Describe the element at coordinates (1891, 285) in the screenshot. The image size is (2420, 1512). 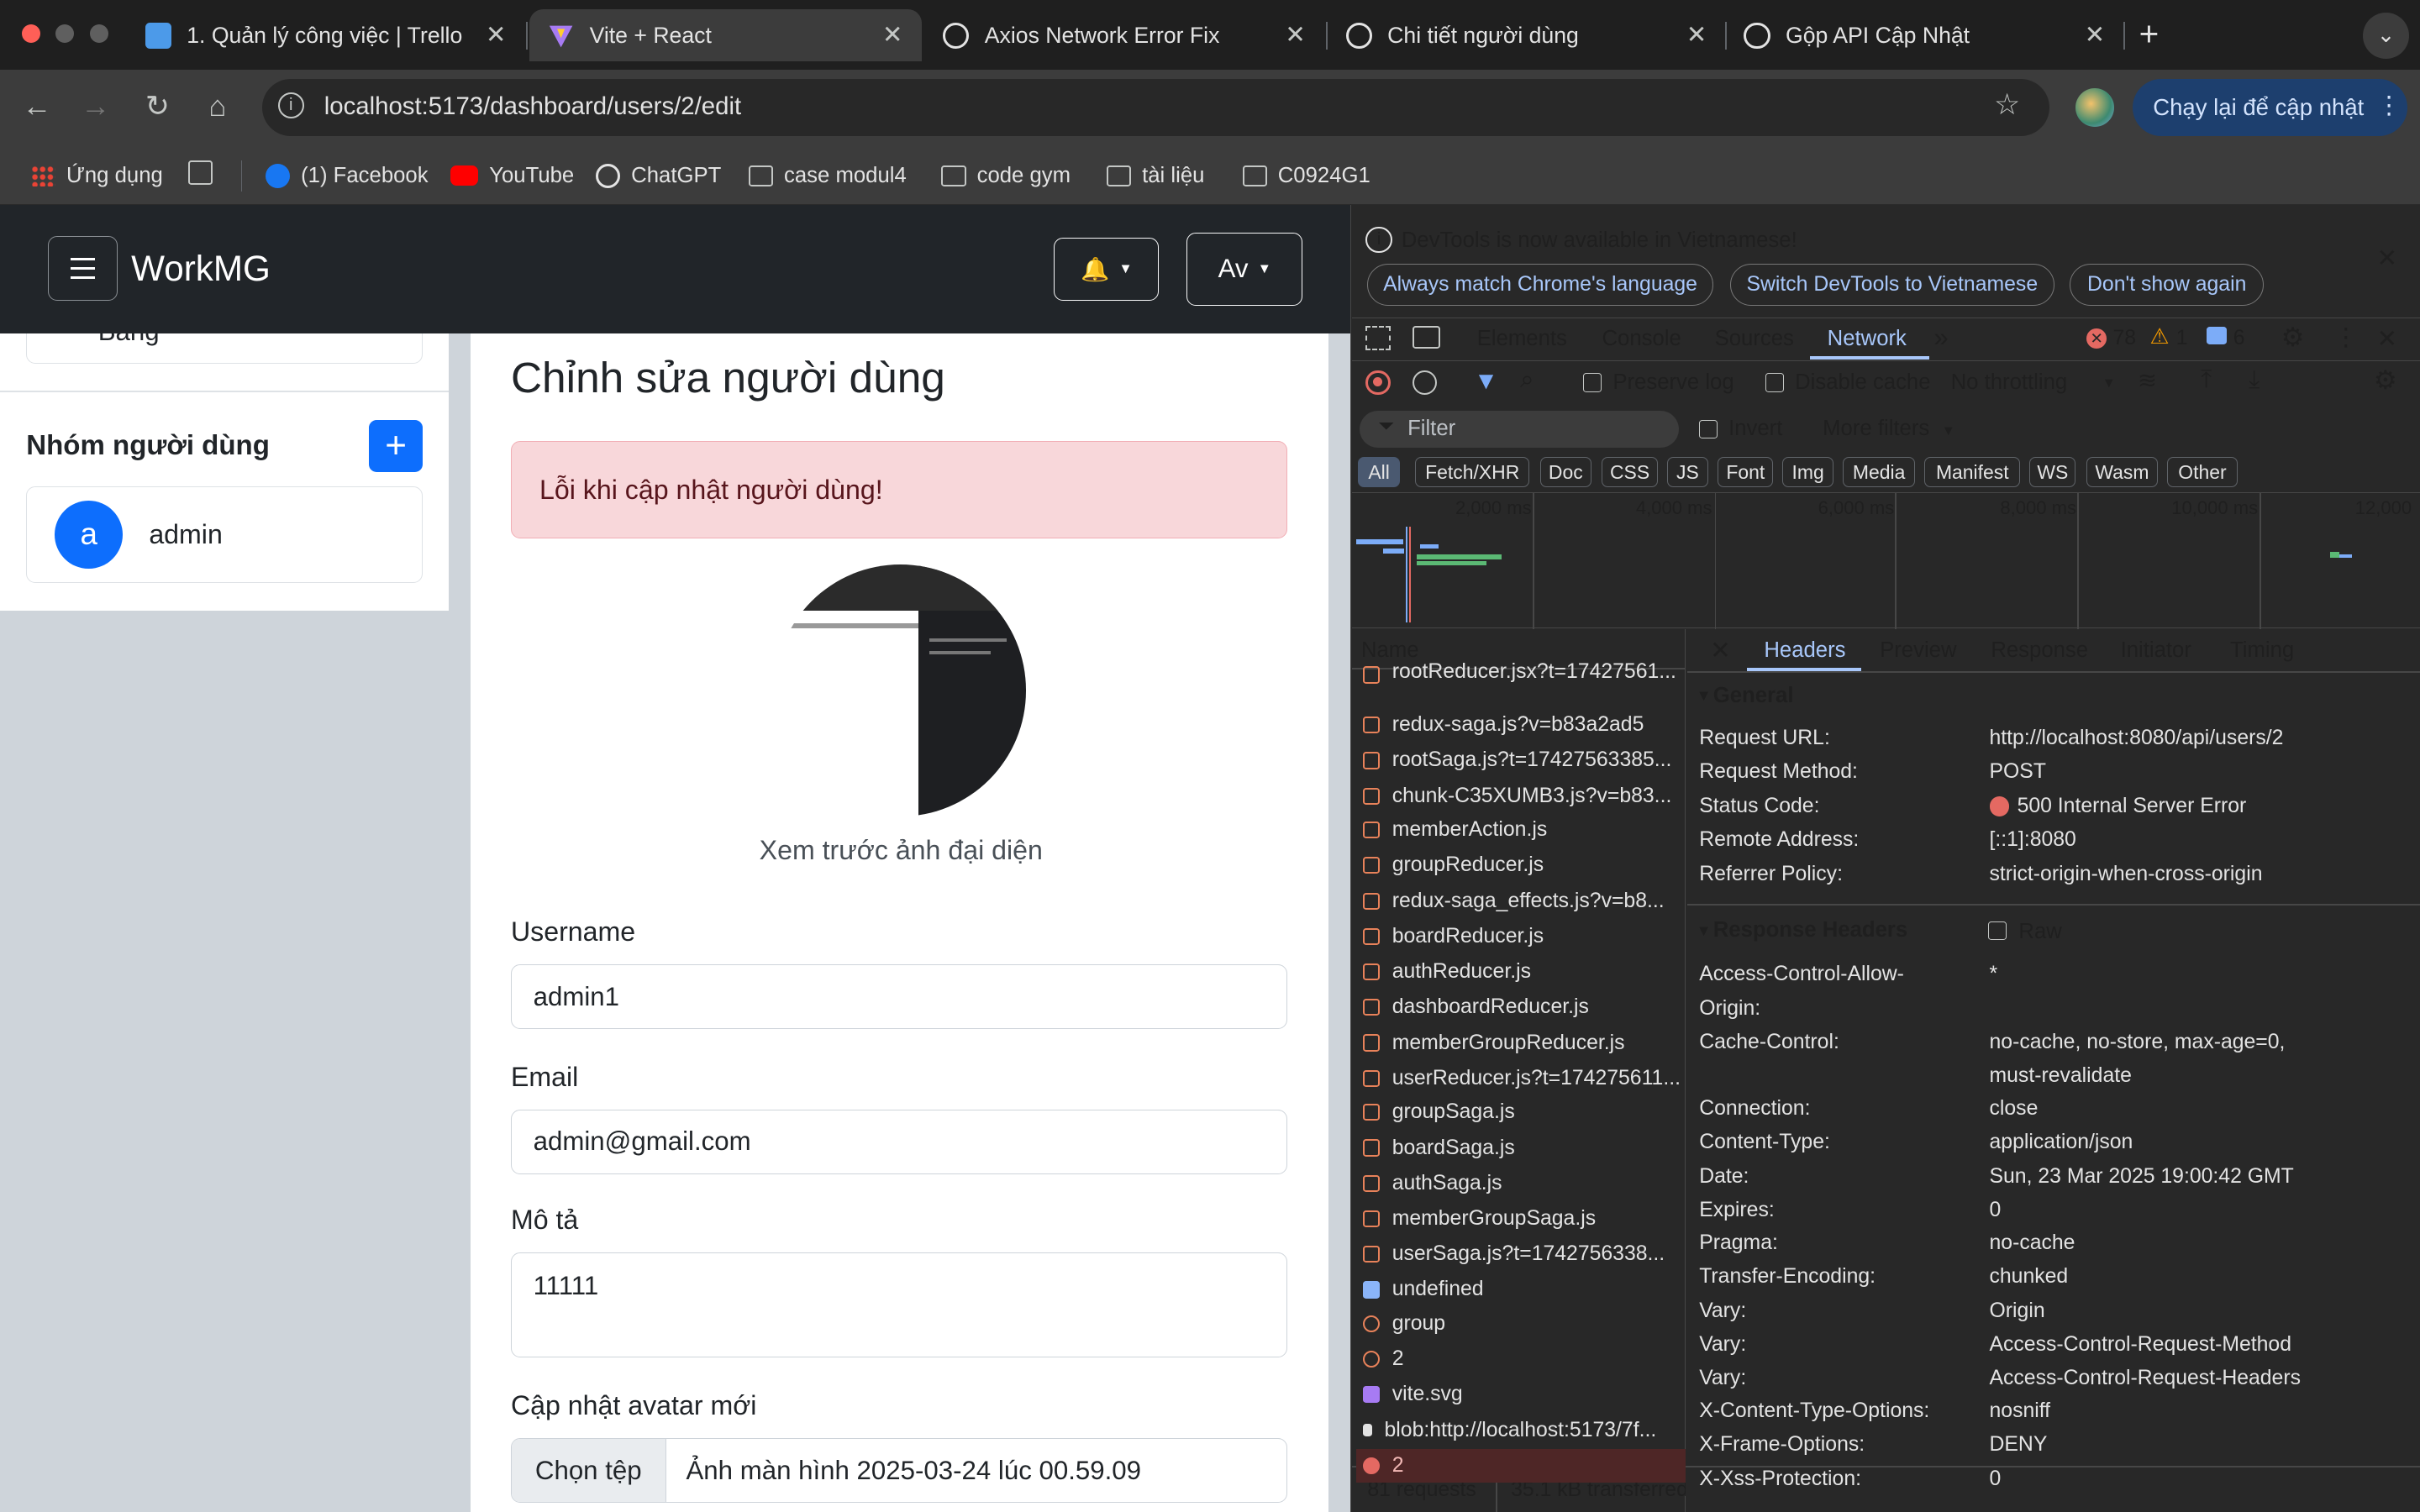
I see `switch-language-button: Switch DevTools to Vietnamese` at that location.